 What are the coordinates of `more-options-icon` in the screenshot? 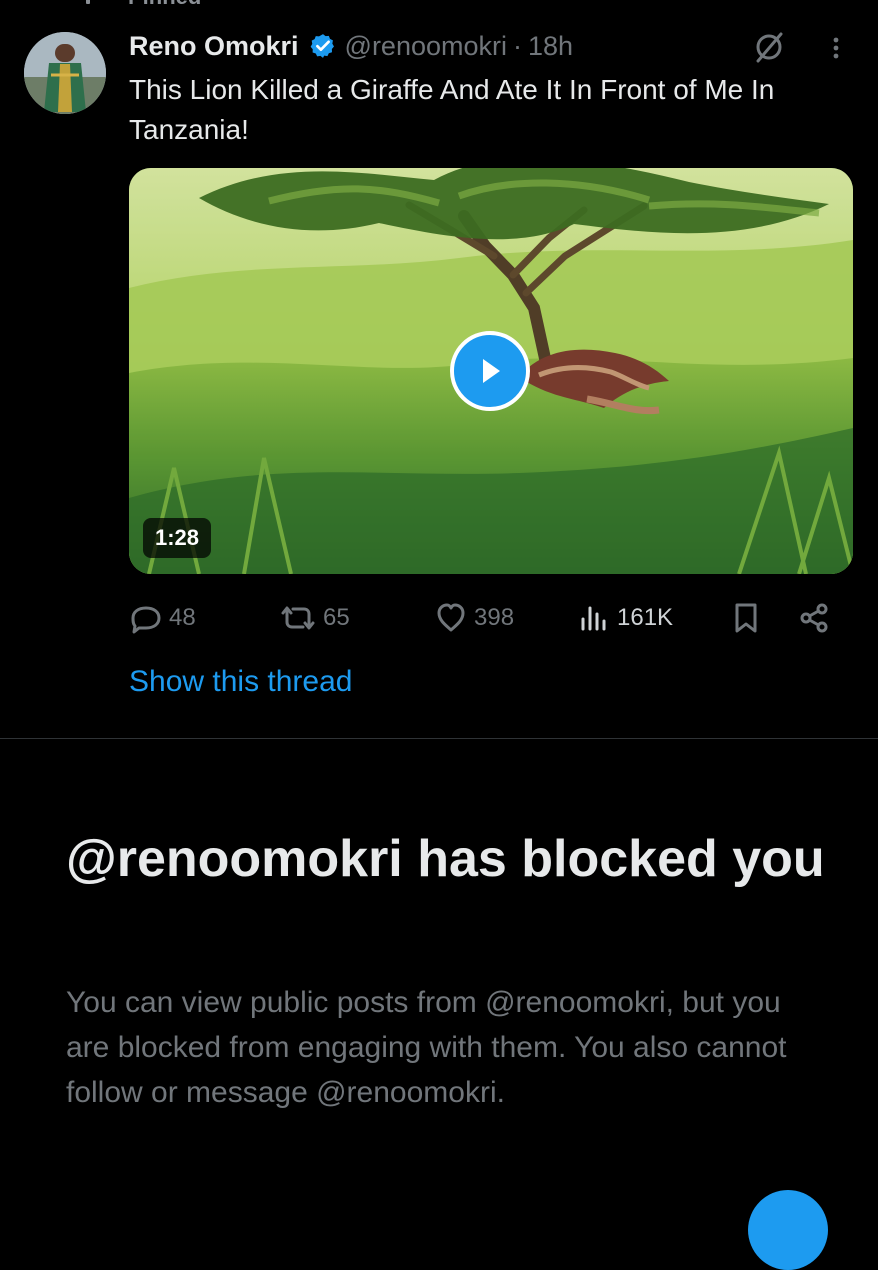 It's located at (836, 48).